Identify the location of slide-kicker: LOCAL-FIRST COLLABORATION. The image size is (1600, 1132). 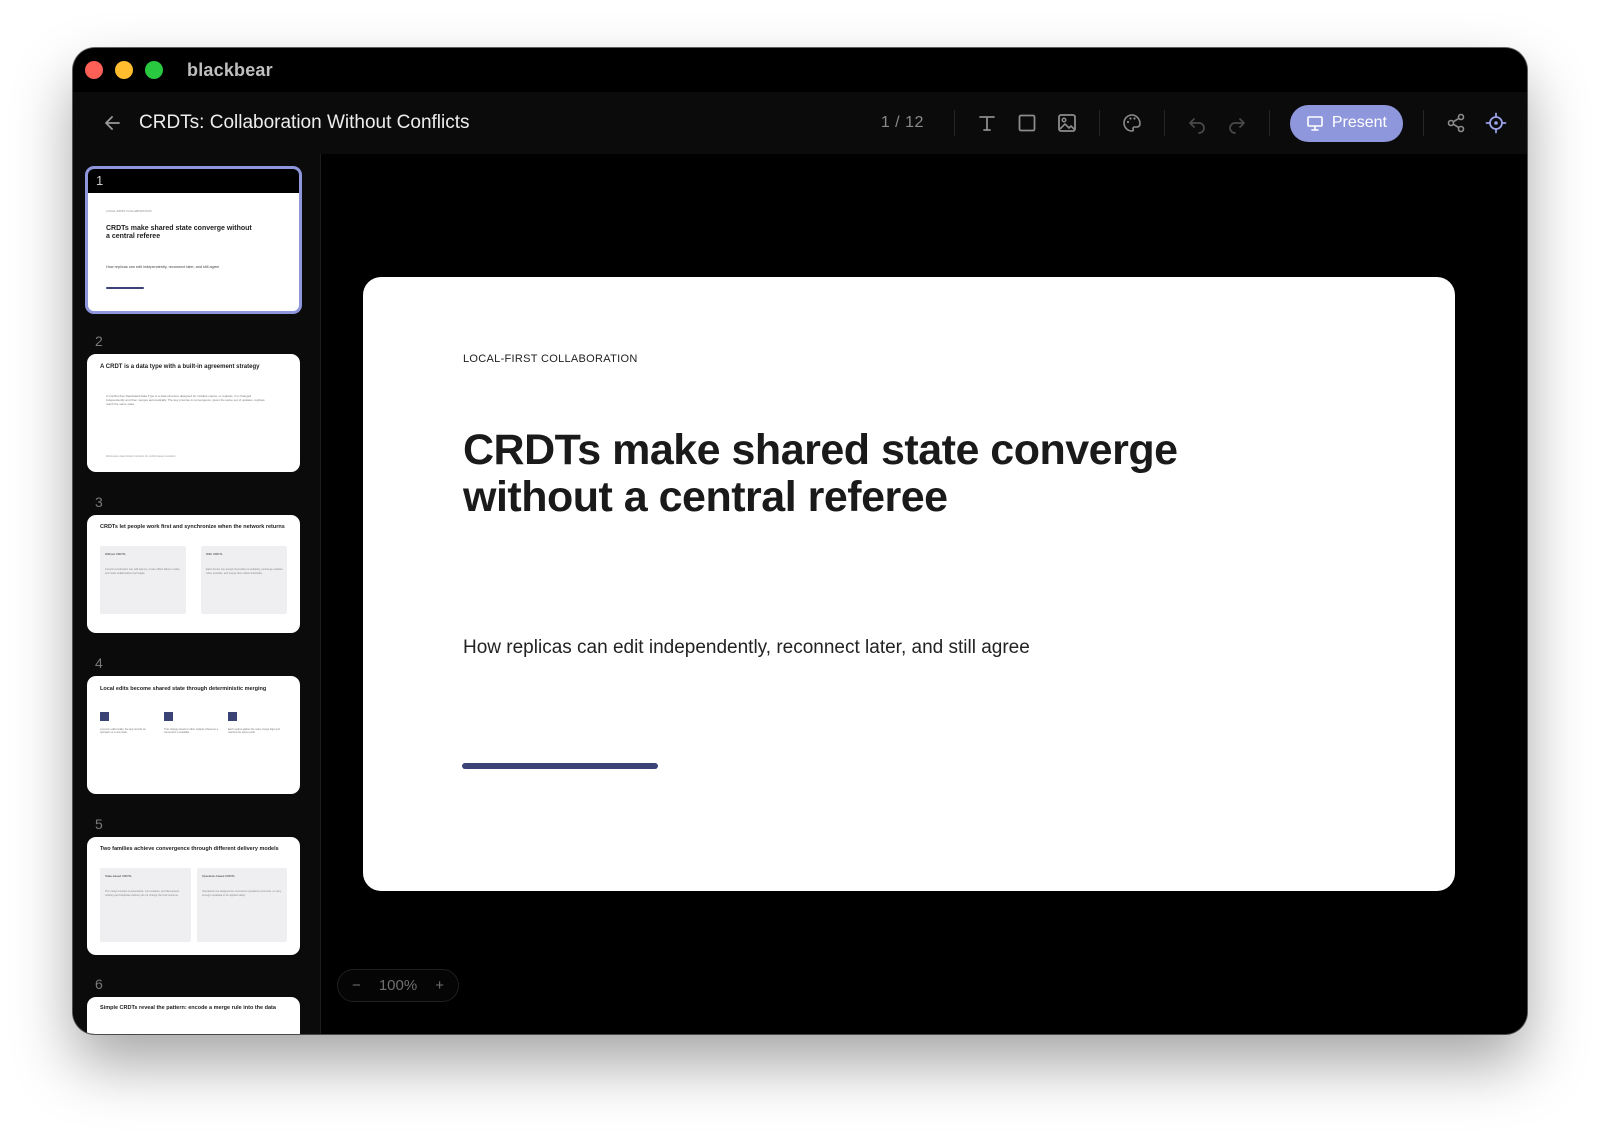
(550, 359).